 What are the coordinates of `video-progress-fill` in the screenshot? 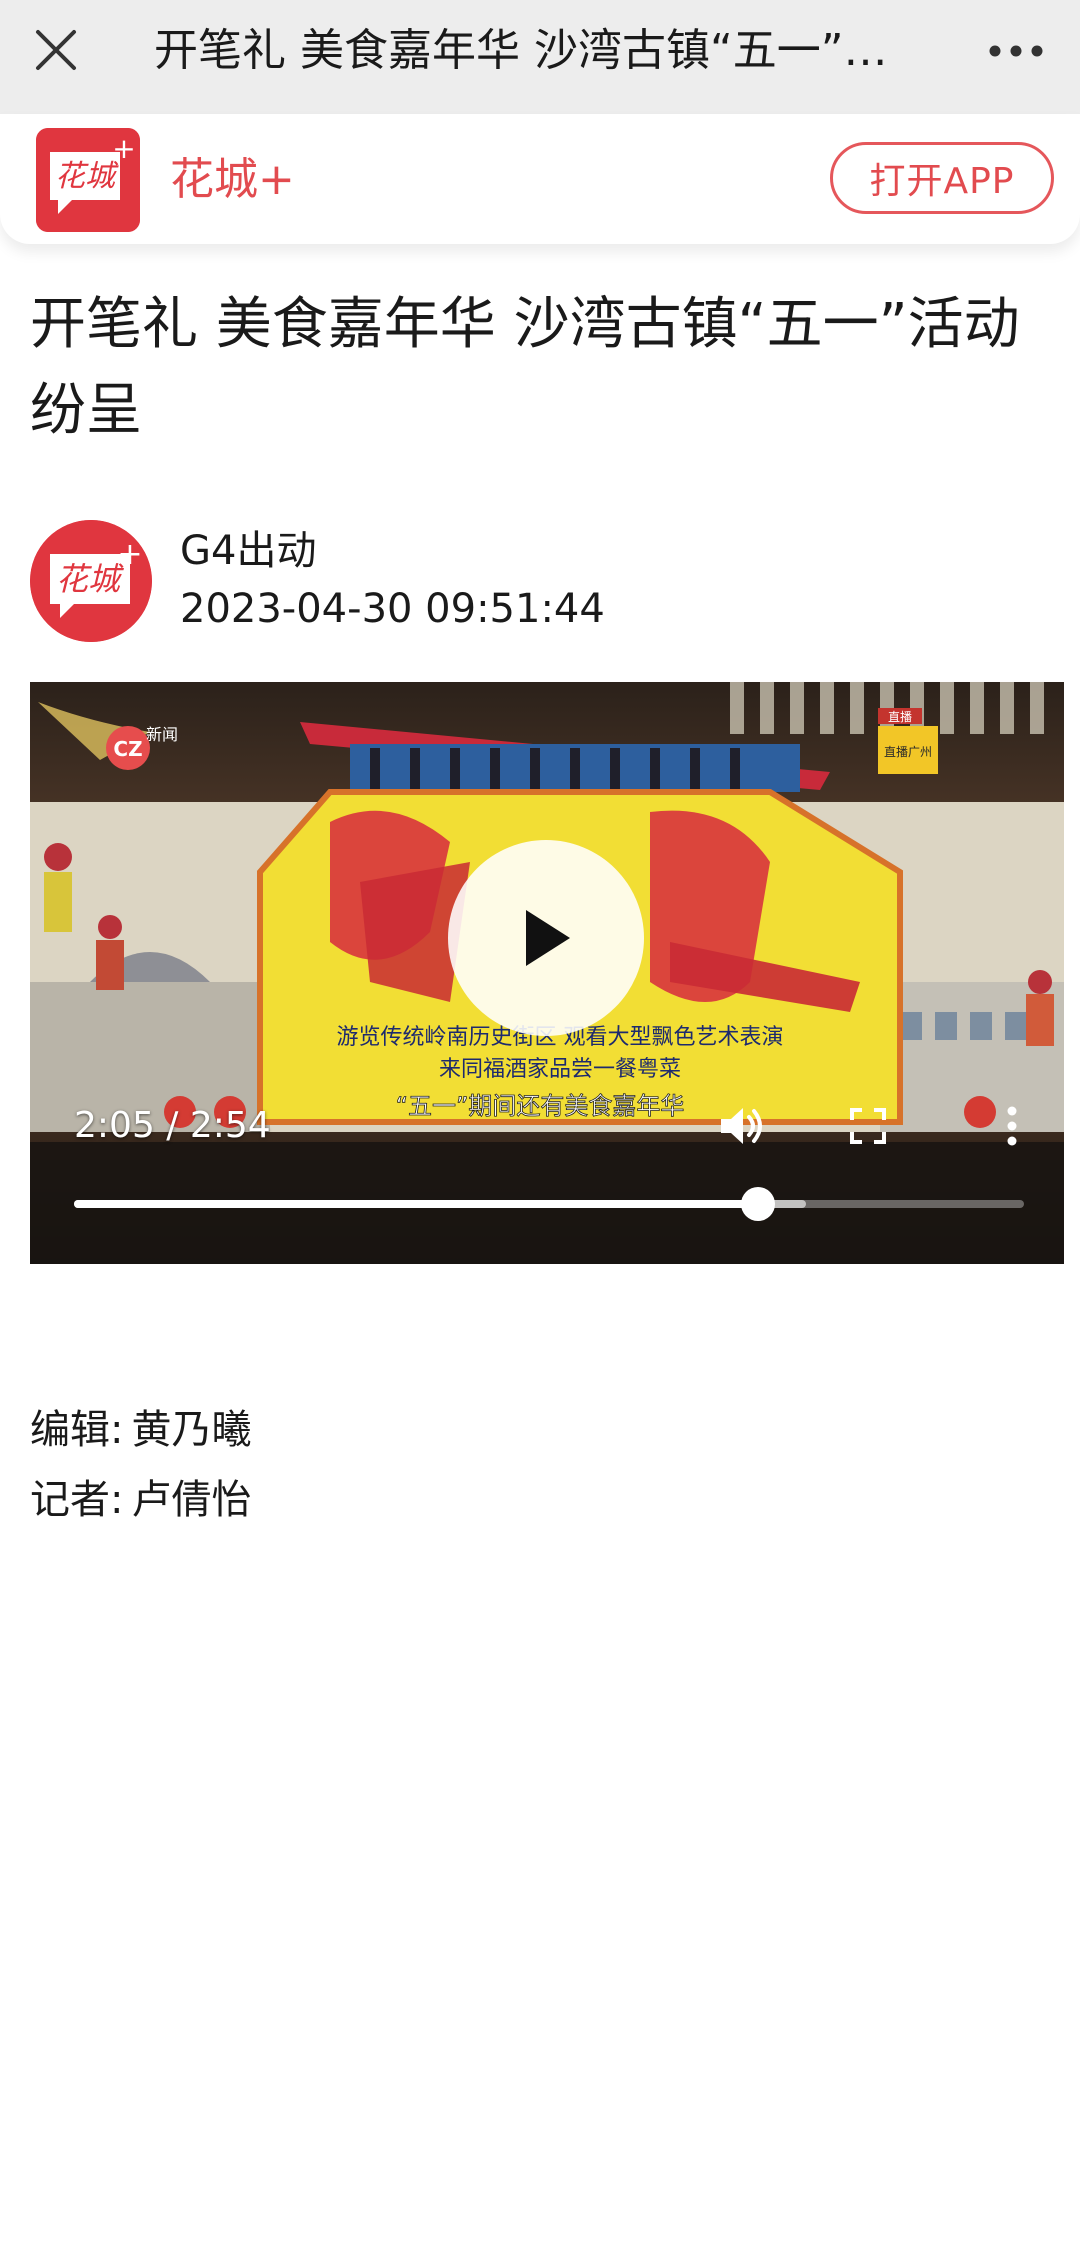 It's located at (416, 1204).